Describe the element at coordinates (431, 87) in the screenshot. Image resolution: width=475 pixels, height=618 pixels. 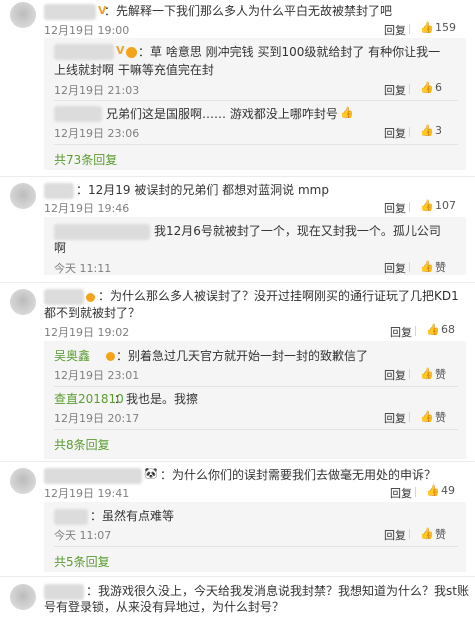
I see `like-button: 👍 6` at that location.